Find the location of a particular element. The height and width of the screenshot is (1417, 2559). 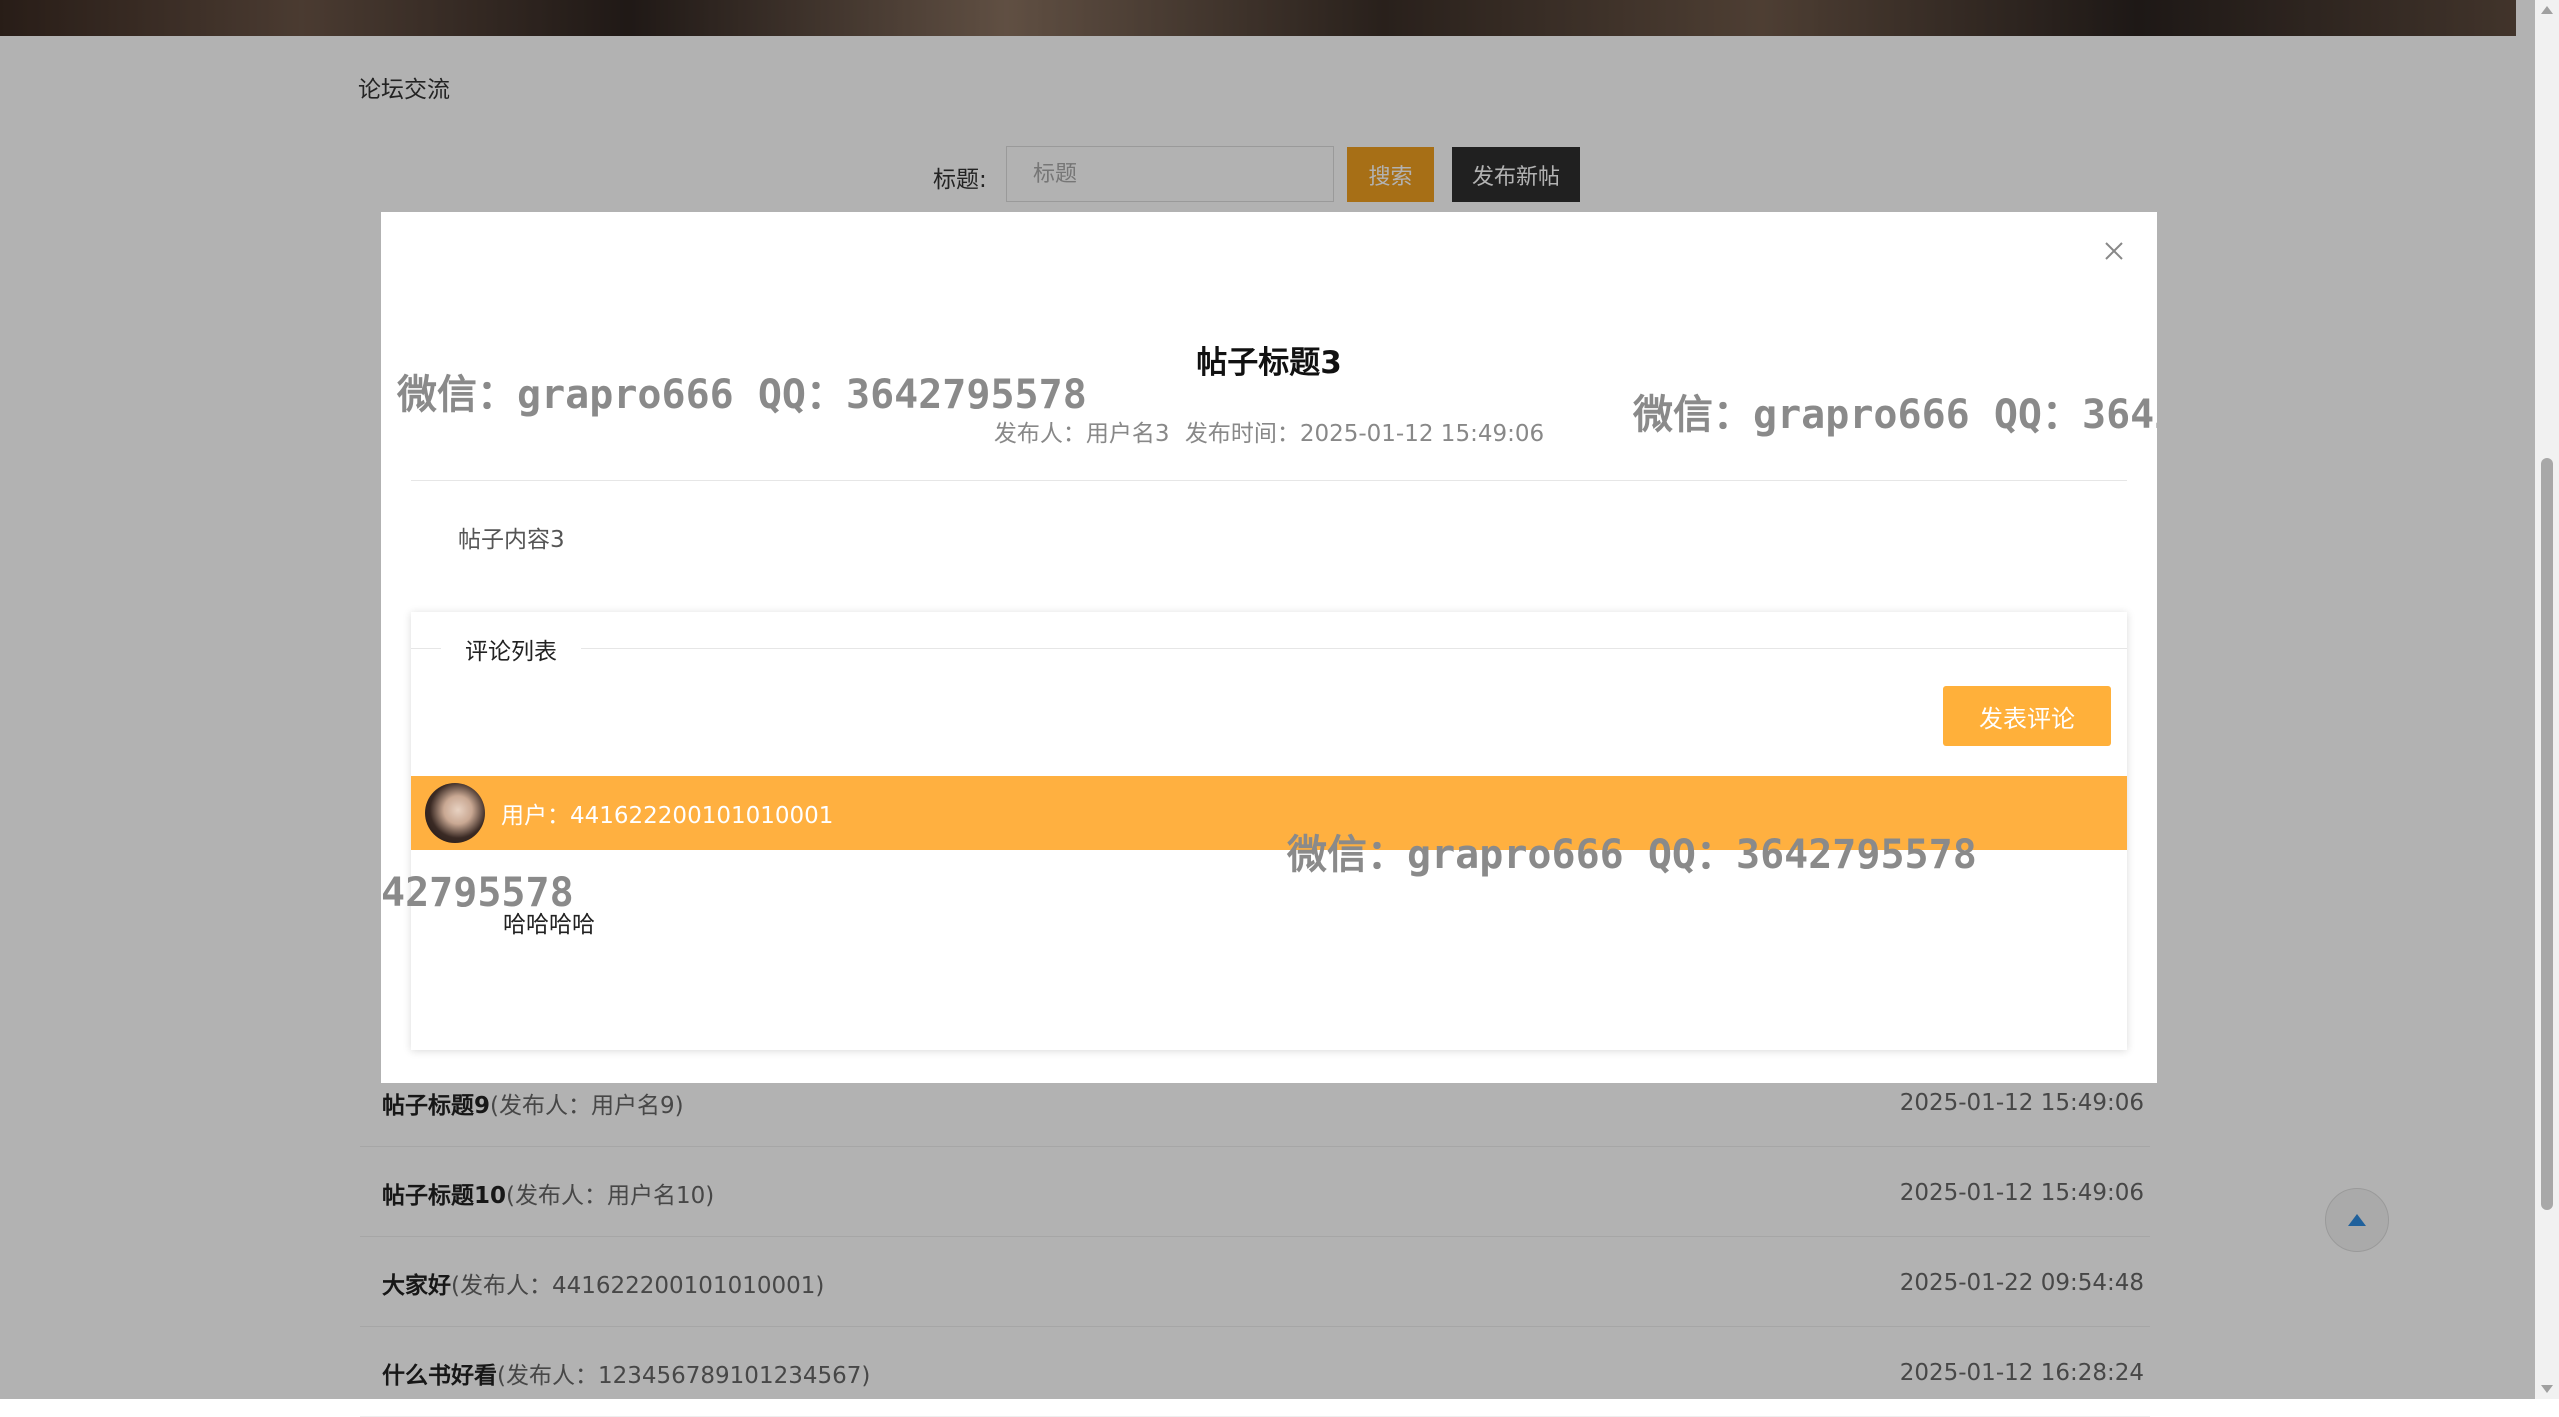

scroll-down-arrow-icon is located at coordinates (2547, 1389).